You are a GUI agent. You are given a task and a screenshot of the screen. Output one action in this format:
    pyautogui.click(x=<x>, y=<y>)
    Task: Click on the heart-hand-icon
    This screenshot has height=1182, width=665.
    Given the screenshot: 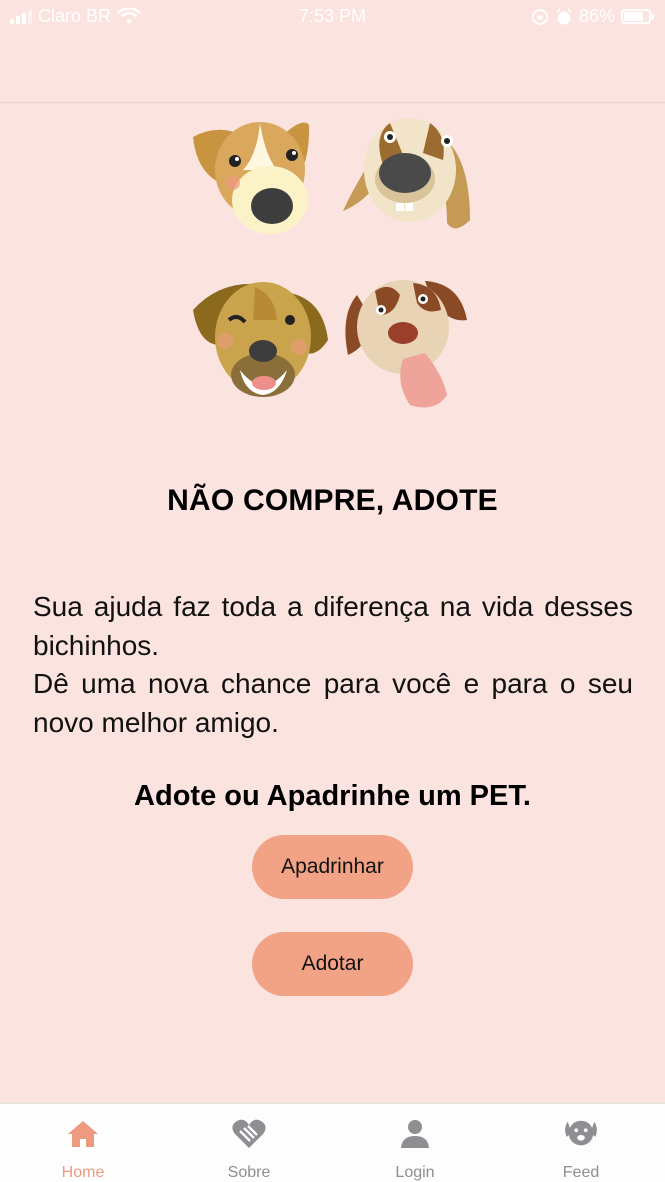 What is the action you would take?
    pyautogui.click(x=249, y=1134)
    